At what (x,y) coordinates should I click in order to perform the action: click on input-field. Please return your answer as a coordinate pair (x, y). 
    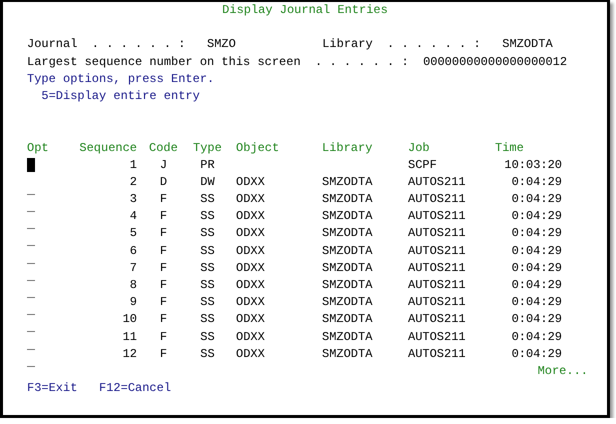
    Looking at the image, I should click on (31, 165).